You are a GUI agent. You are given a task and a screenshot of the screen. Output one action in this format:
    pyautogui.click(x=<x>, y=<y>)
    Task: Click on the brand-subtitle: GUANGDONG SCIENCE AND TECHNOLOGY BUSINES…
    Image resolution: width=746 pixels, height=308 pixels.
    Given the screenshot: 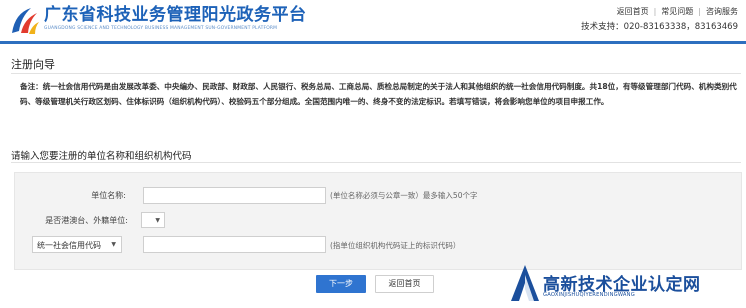 What is the action you would take?
    pyautogui.click(x=161, y=28)
    